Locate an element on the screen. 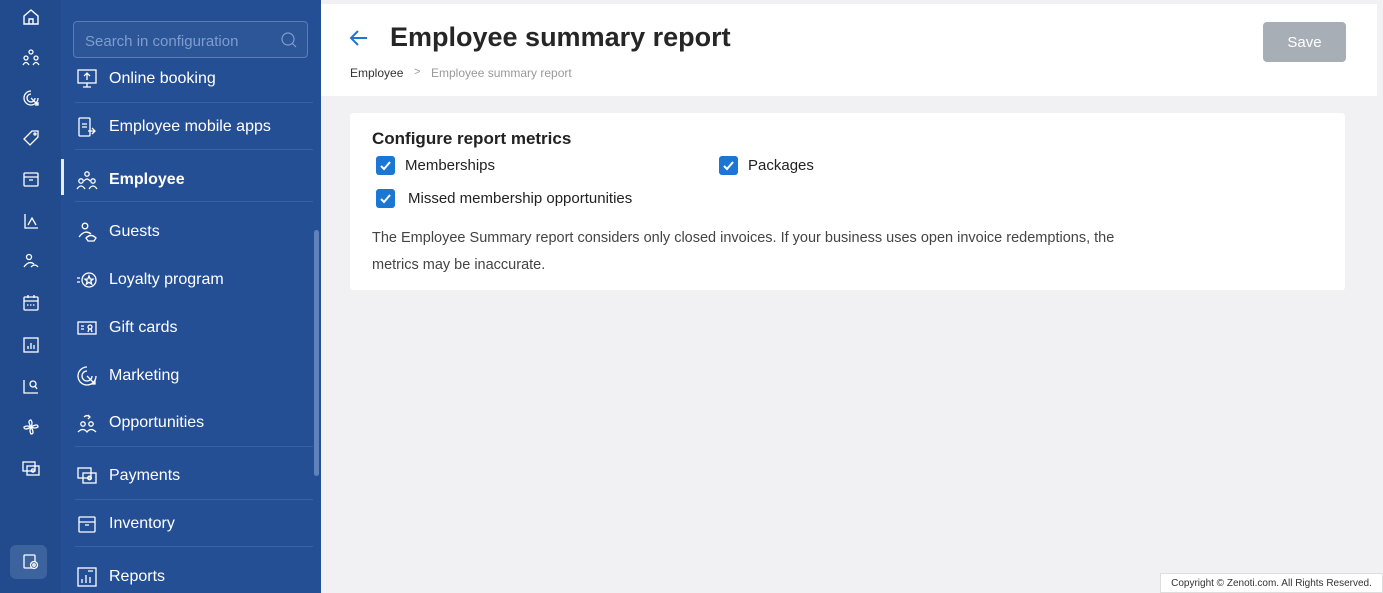 The image size is (1383, 593). checkbox-label: Memberships is located at coordinates (450, 165).